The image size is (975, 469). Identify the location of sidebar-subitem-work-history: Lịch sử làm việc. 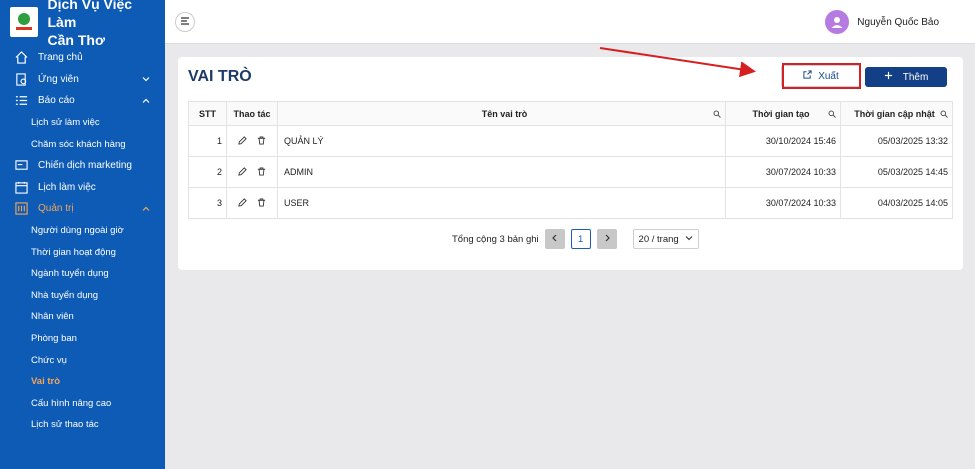
(82, 123).